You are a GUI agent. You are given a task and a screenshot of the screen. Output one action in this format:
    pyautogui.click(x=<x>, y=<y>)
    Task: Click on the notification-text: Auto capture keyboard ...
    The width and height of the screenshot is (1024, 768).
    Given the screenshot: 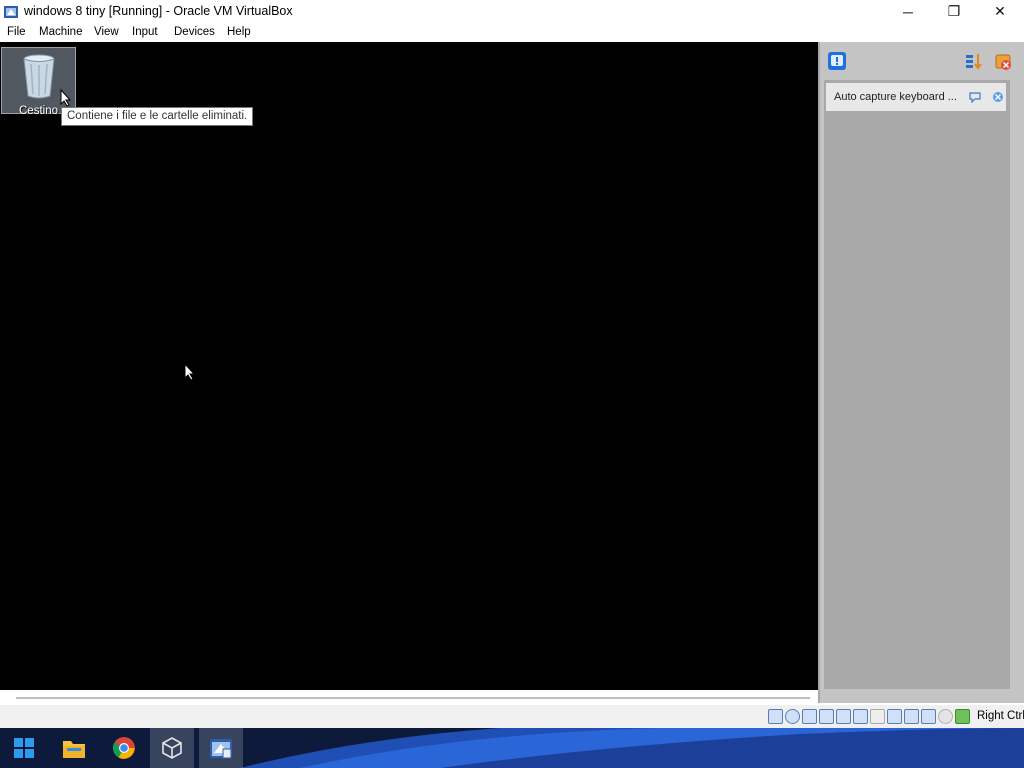 What is the action you would take?
    pyautogui.click(x=895, y=97)
    